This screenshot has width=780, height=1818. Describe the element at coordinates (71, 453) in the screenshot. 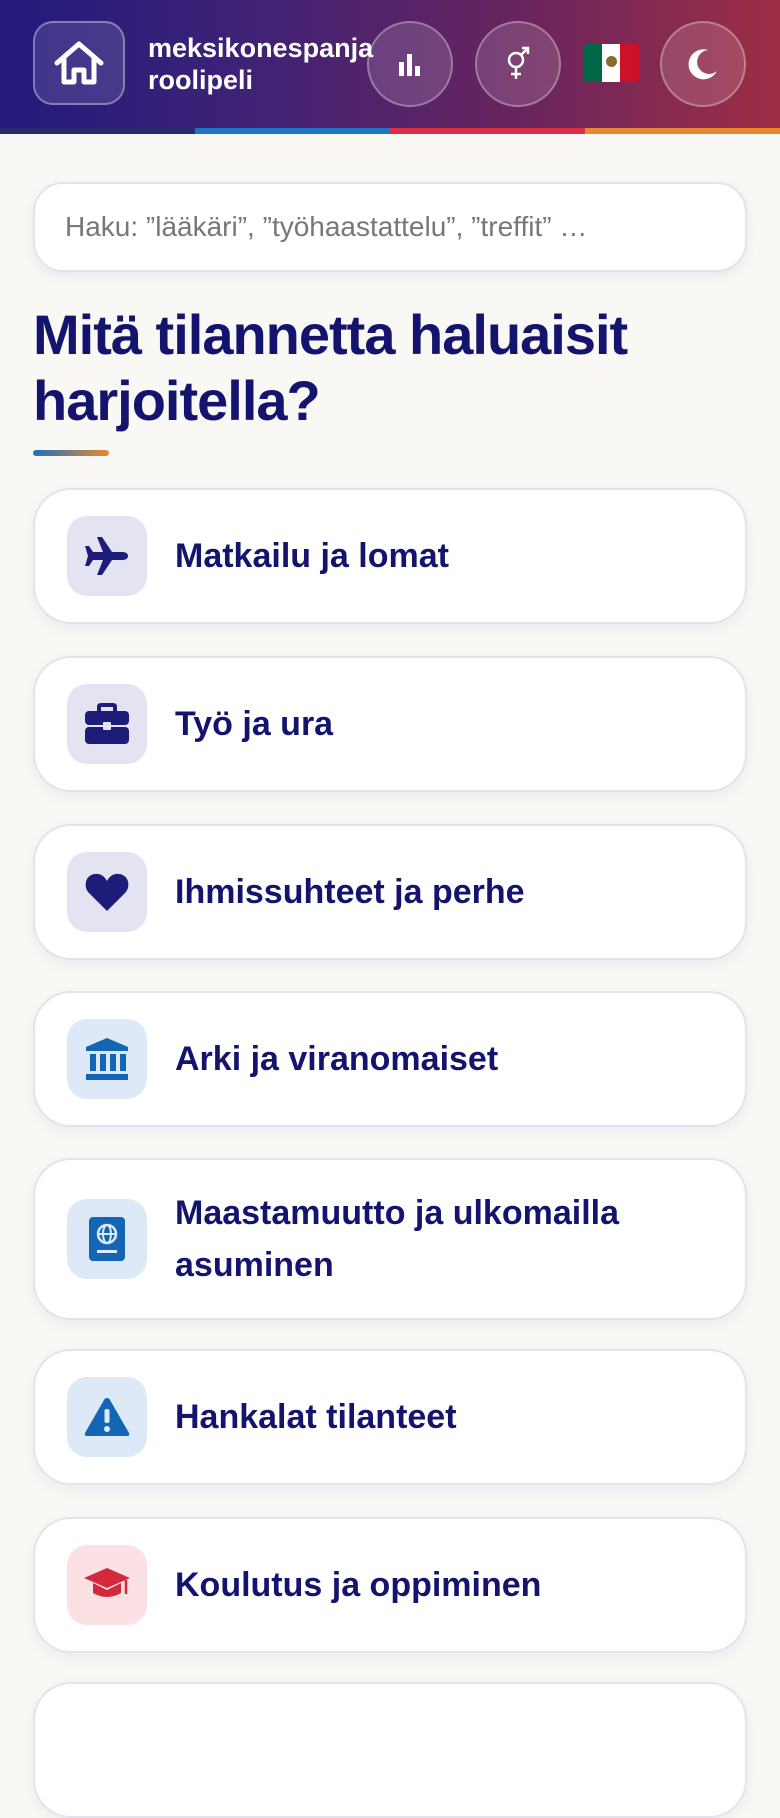

I see `title-underline` at that location.